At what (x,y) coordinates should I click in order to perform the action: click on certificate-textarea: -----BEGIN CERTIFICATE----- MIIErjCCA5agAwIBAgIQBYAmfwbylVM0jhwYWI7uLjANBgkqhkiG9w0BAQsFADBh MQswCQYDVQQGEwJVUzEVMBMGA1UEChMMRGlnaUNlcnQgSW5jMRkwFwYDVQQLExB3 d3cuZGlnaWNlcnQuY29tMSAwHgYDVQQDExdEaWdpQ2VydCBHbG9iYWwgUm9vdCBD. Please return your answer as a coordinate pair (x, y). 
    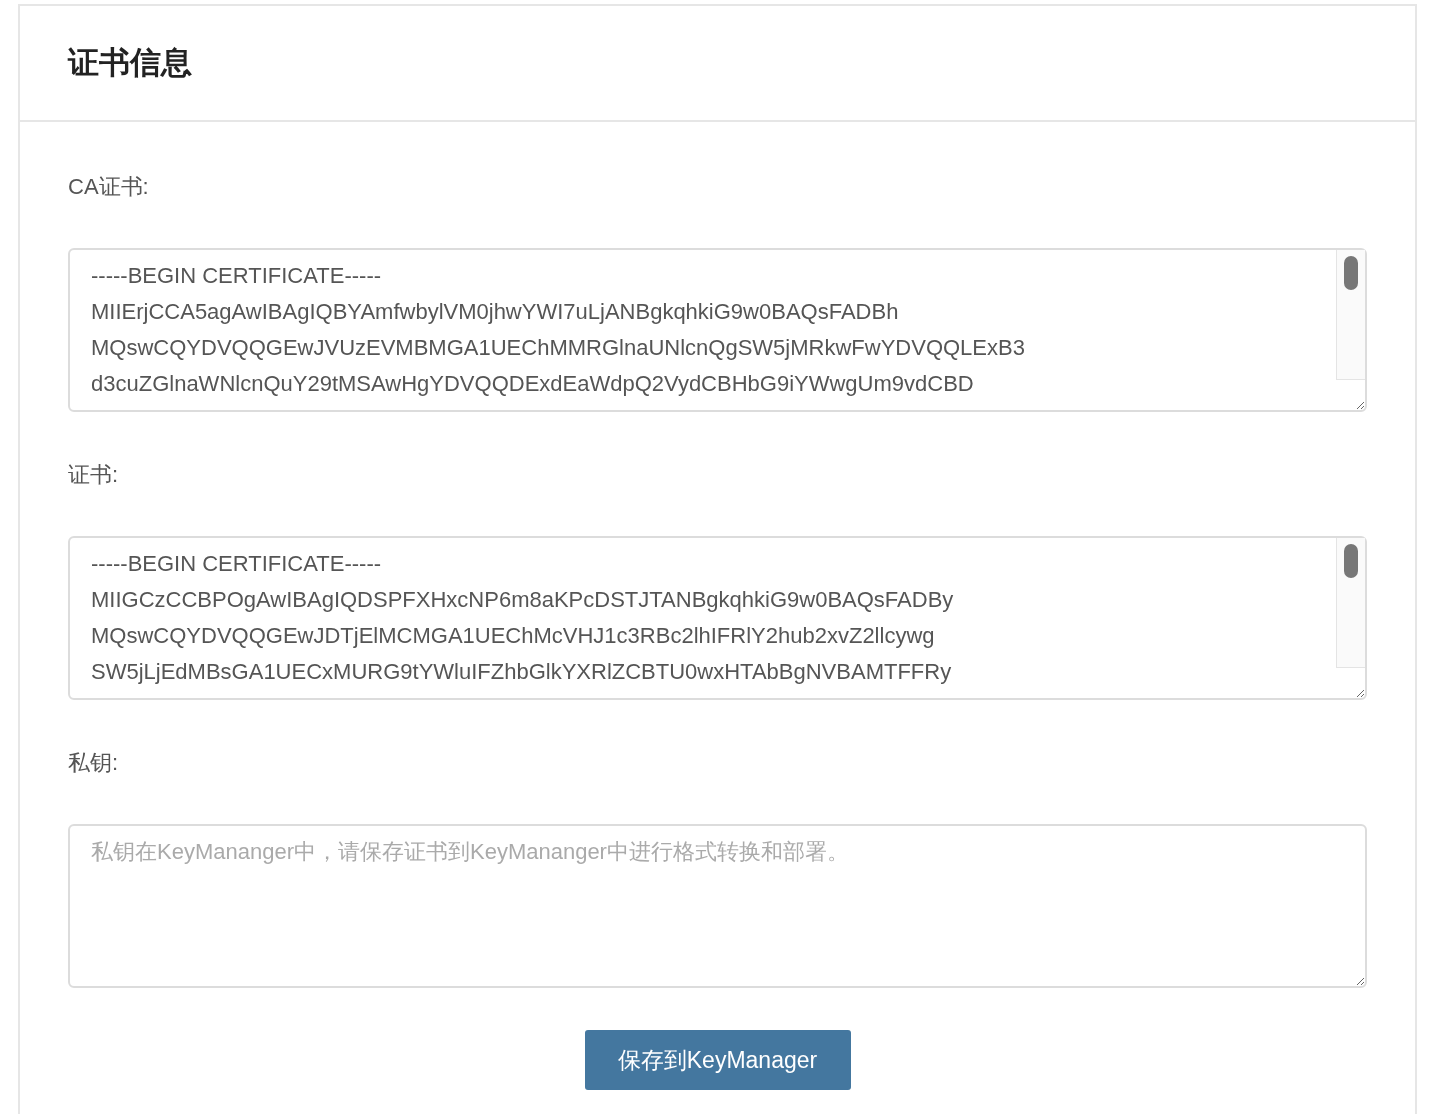
    Looking at the image, I should click on (717, 330).